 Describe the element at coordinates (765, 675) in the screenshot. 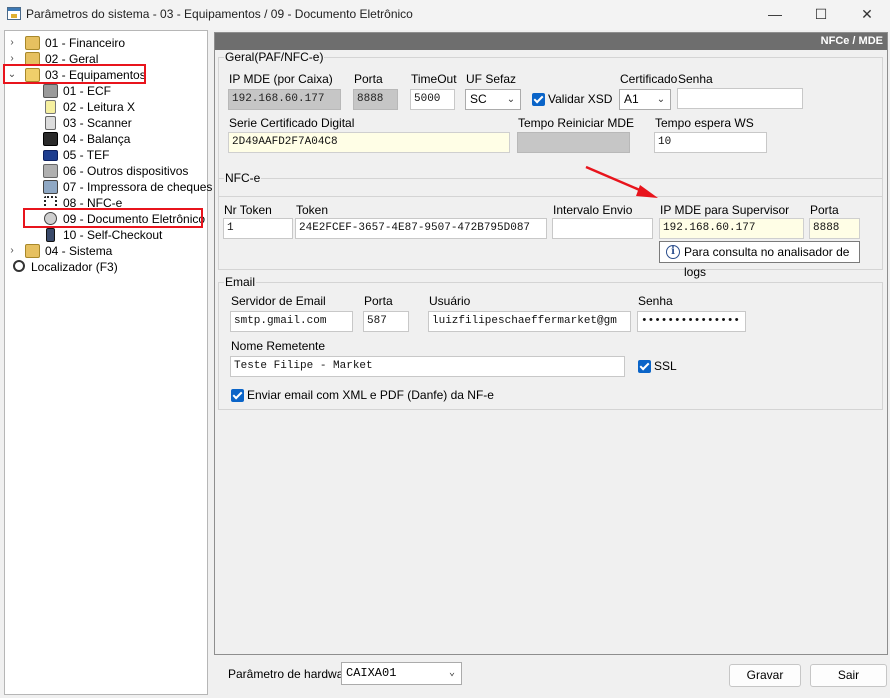

I see `gravar-button: Gravar` at that location.